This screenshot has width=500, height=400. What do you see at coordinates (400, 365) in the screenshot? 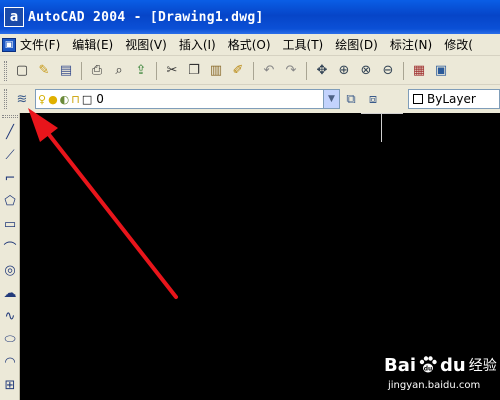
I see `watermark-brand-left: Bai` at bounding box center [400, 365].